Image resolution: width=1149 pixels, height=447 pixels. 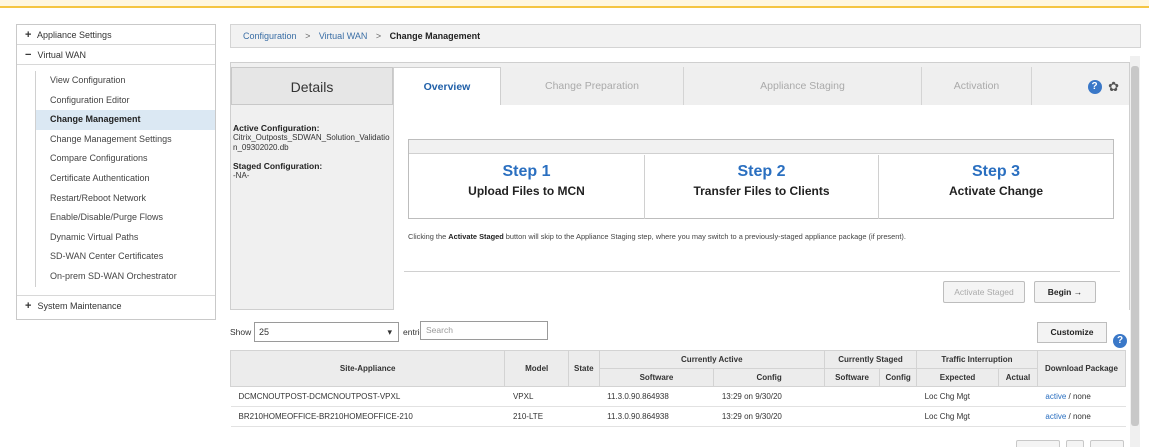 What do you see at coordinates (996, 191) in the screenshot?
I see `step-description: Activate Change` at bounding box center [996, 191].